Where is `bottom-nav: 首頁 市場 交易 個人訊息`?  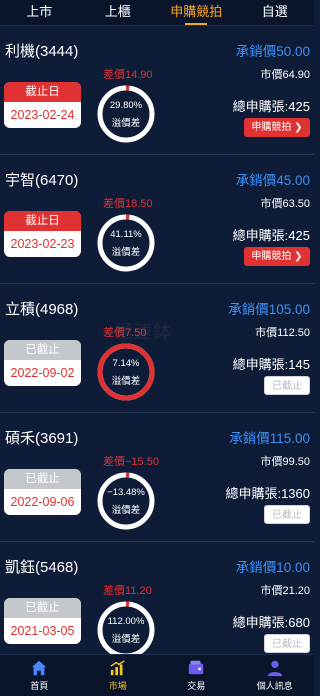
bottom-nav: 首頁 市場 交易 個人訊息 is located at coordinates (157, 675).